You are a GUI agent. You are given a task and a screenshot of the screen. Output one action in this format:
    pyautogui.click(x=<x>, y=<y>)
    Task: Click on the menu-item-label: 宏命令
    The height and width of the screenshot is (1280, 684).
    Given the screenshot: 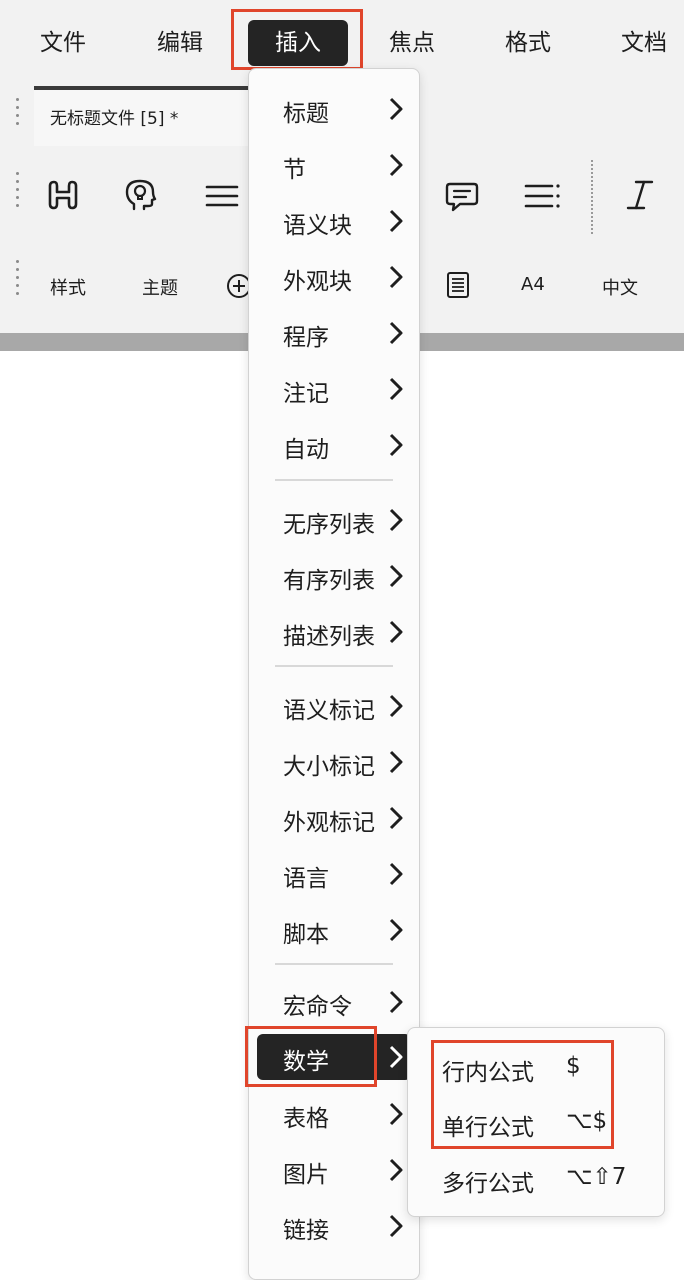 What is the action you would take?
    pyautogui.click(x=317, y=1007)
    